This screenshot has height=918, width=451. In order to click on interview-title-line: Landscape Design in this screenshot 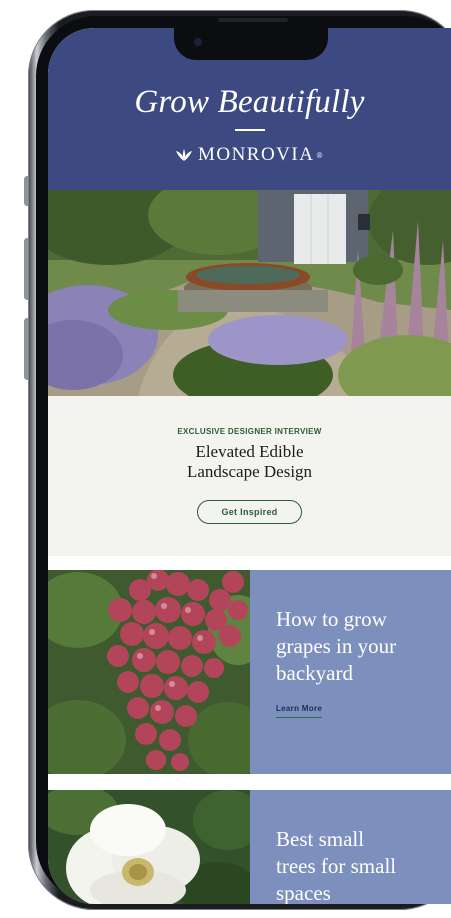, I will do `click(249, 471)`.